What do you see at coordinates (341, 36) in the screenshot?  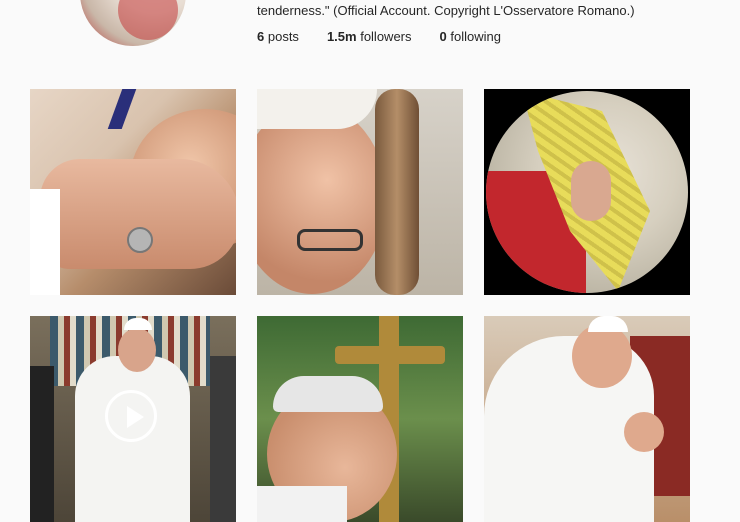 I see `stat-followers-value: 1.5m` at bounding box center [341, 36].